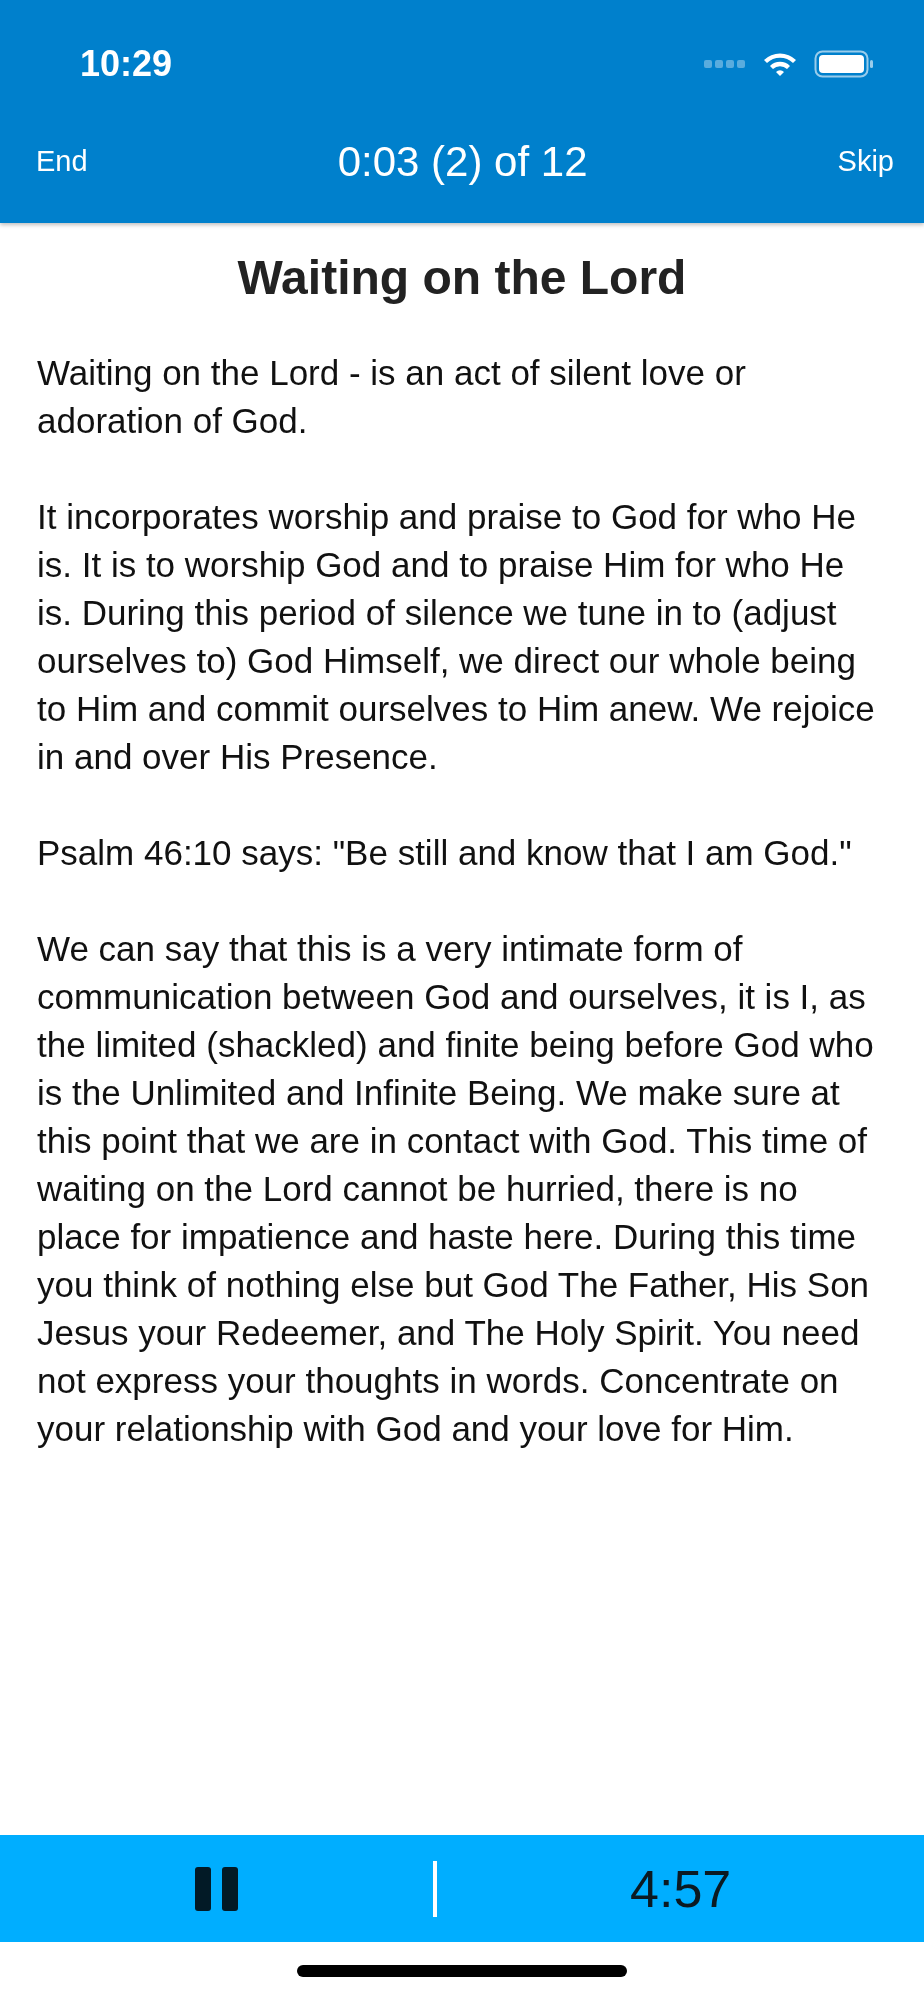 The height and width of the screenshot is (2000, 924). I want to click on wifi-icon, so click(780, 64).